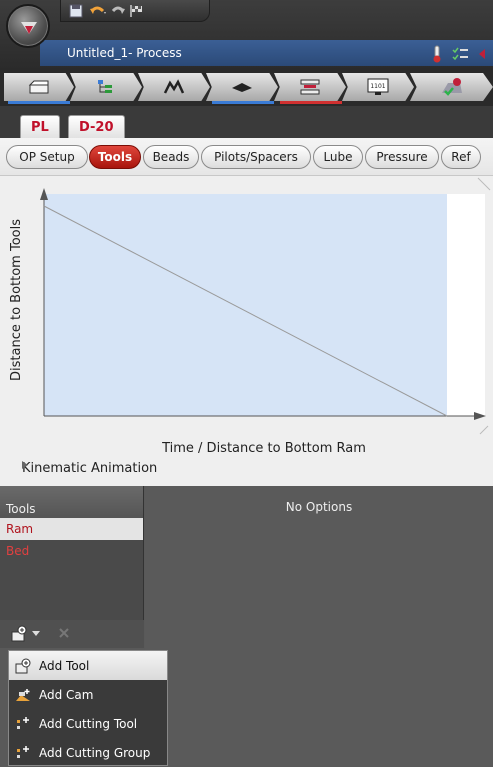 The width and height of the screenshot is (493, 767). What do you see at coordinates (23, 722) in the screenshot?
I see `add-cutting-tool-icon` at bounding box center [23, 722].